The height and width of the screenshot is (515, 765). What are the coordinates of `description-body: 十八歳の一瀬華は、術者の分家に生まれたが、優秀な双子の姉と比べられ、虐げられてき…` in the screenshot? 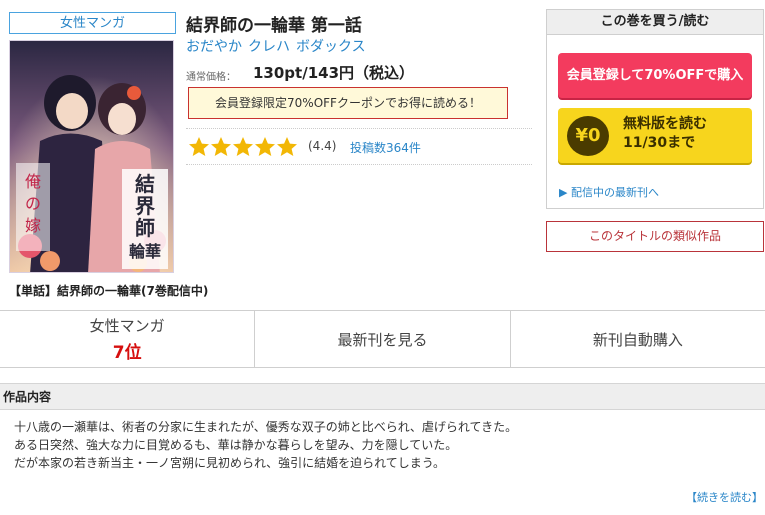 It's located at (384, 445).